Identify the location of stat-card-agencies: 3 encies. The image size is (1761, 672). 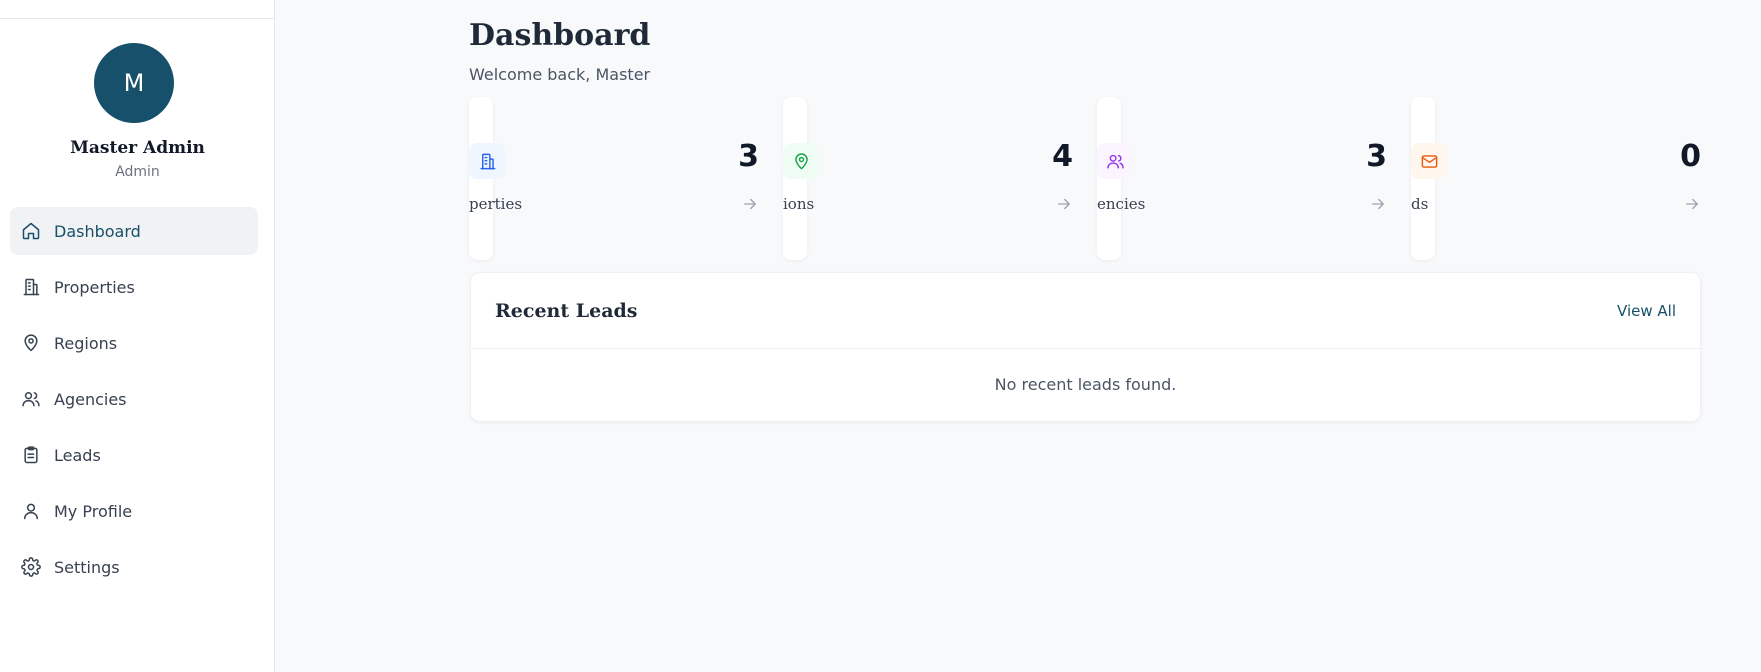
(1242, 178).